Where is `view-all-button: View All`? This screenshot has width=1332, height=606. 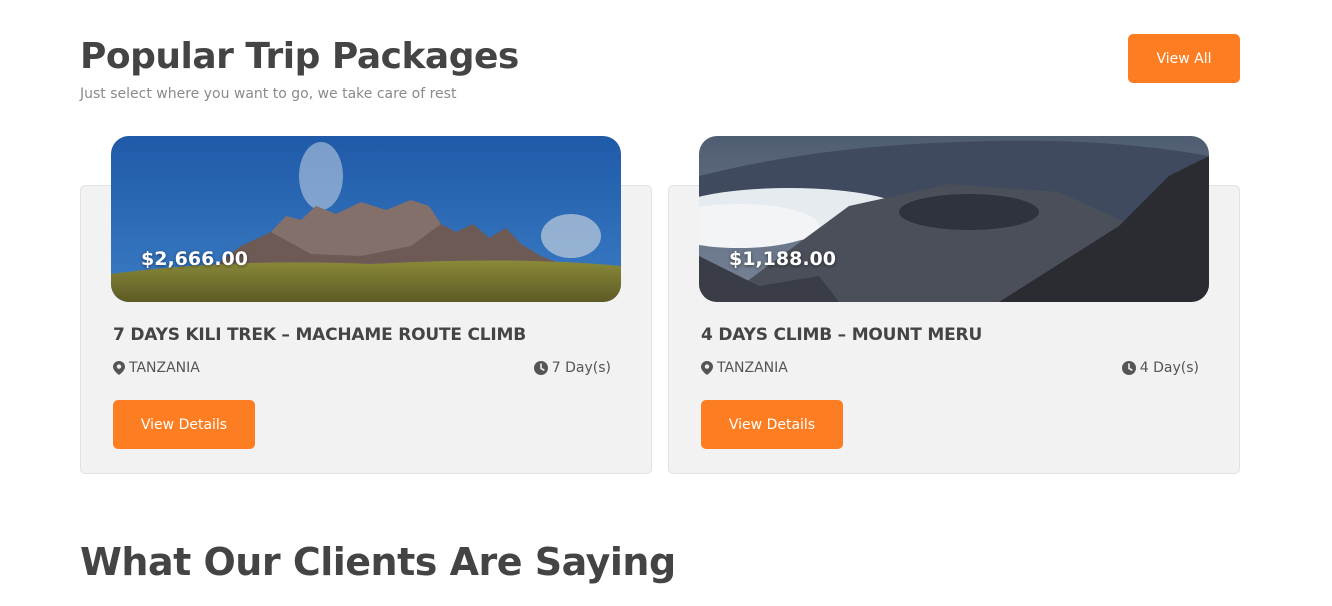 view-all-button: View All is located at coordinates (1184, 58).